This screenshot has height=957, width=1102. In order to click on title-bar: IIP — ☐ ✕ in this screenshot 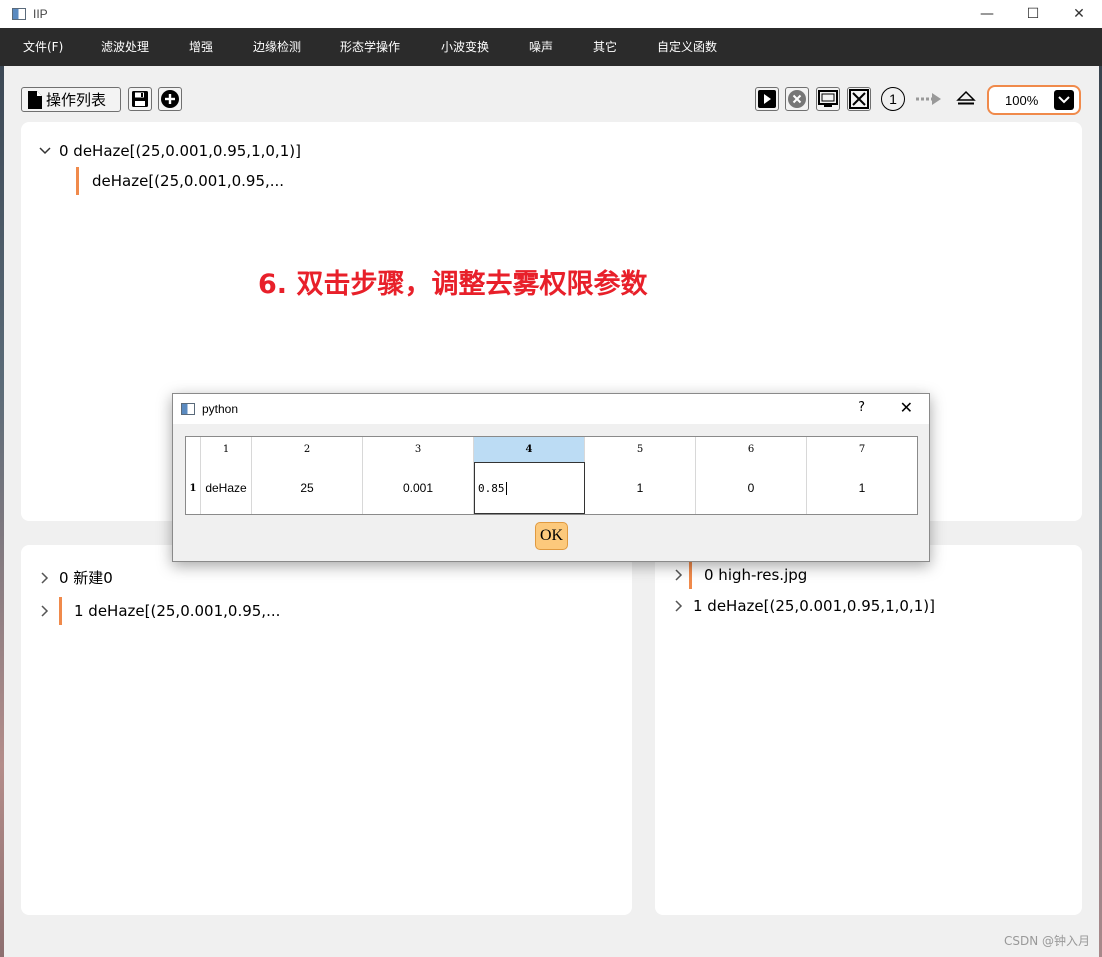, I will do `click(551, 14)`.